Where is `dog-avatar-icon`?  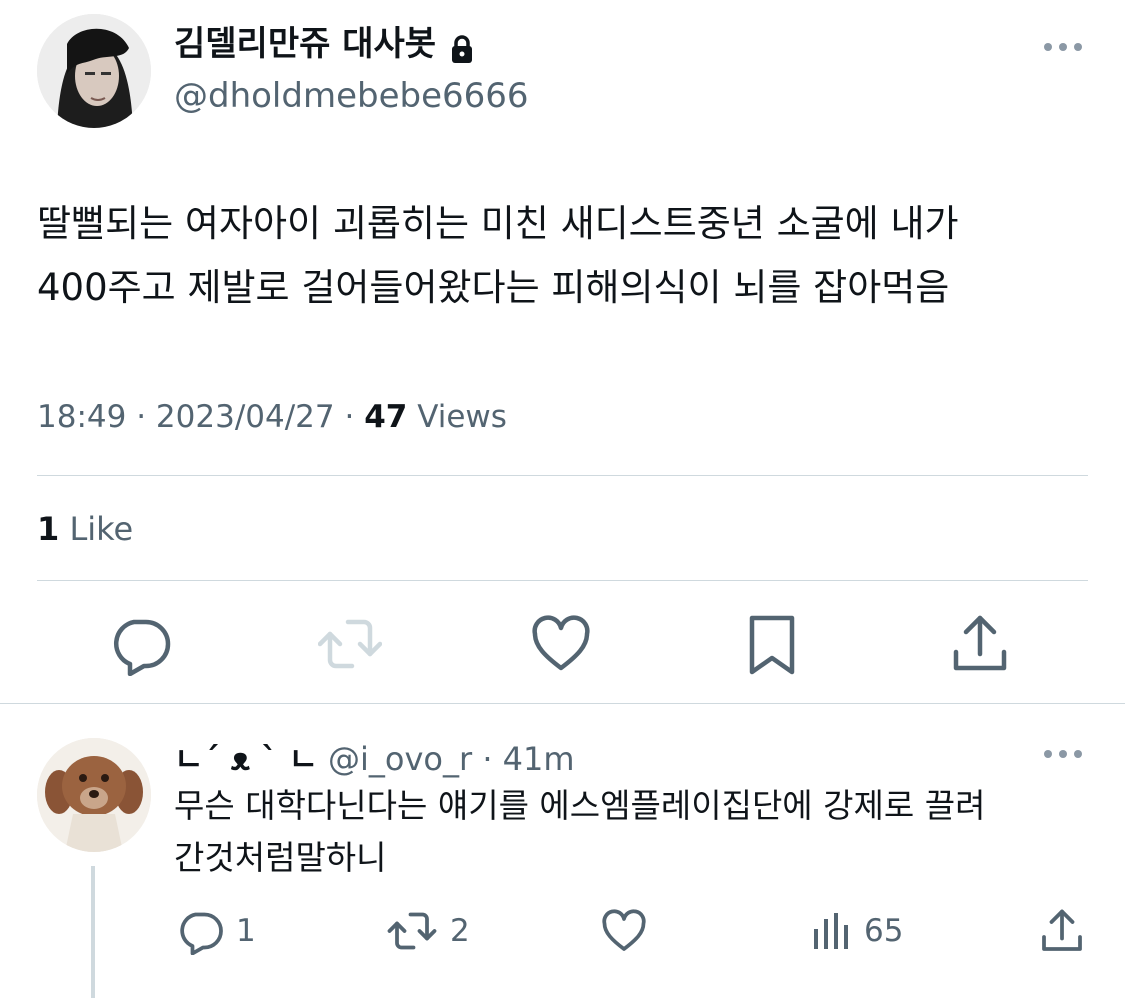 dog-avatar-icon is located at coordinates (94, 795).